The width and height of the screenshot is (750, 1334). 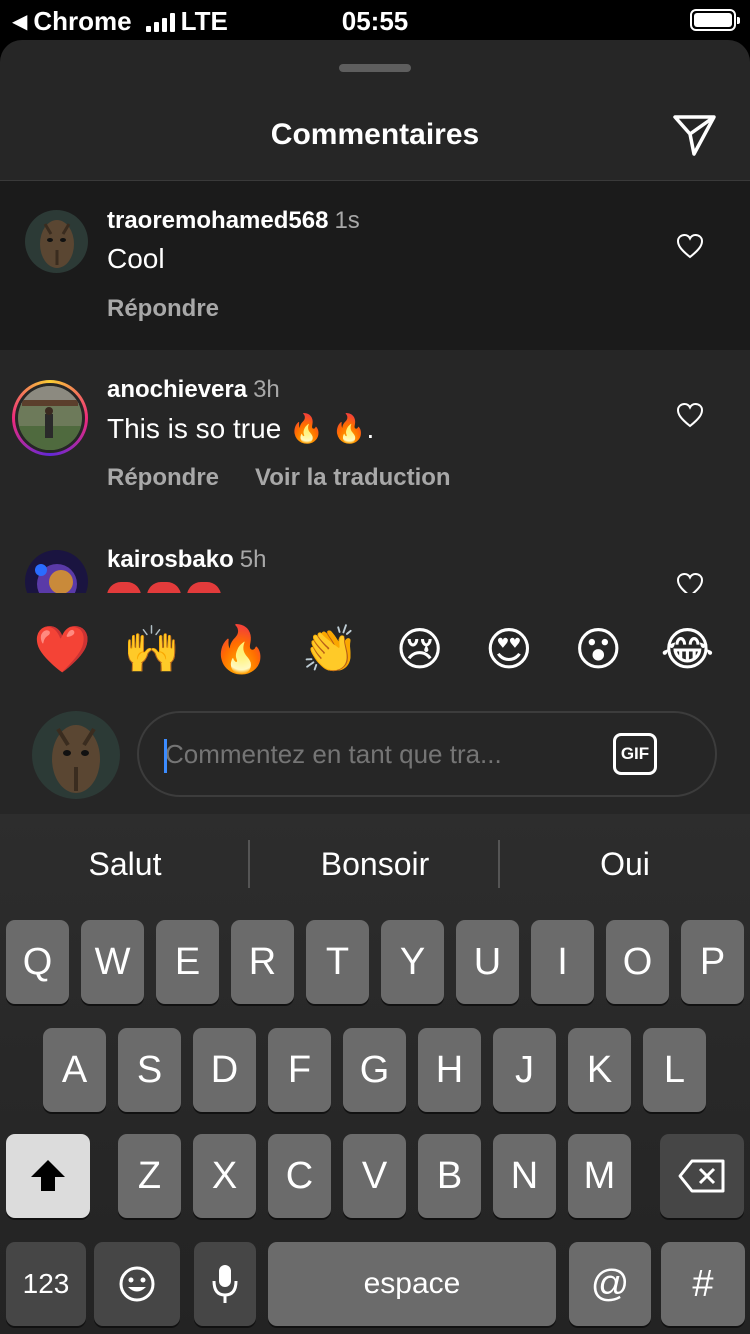 I want to click on clock: 05:55, so click(x=375, y=21).